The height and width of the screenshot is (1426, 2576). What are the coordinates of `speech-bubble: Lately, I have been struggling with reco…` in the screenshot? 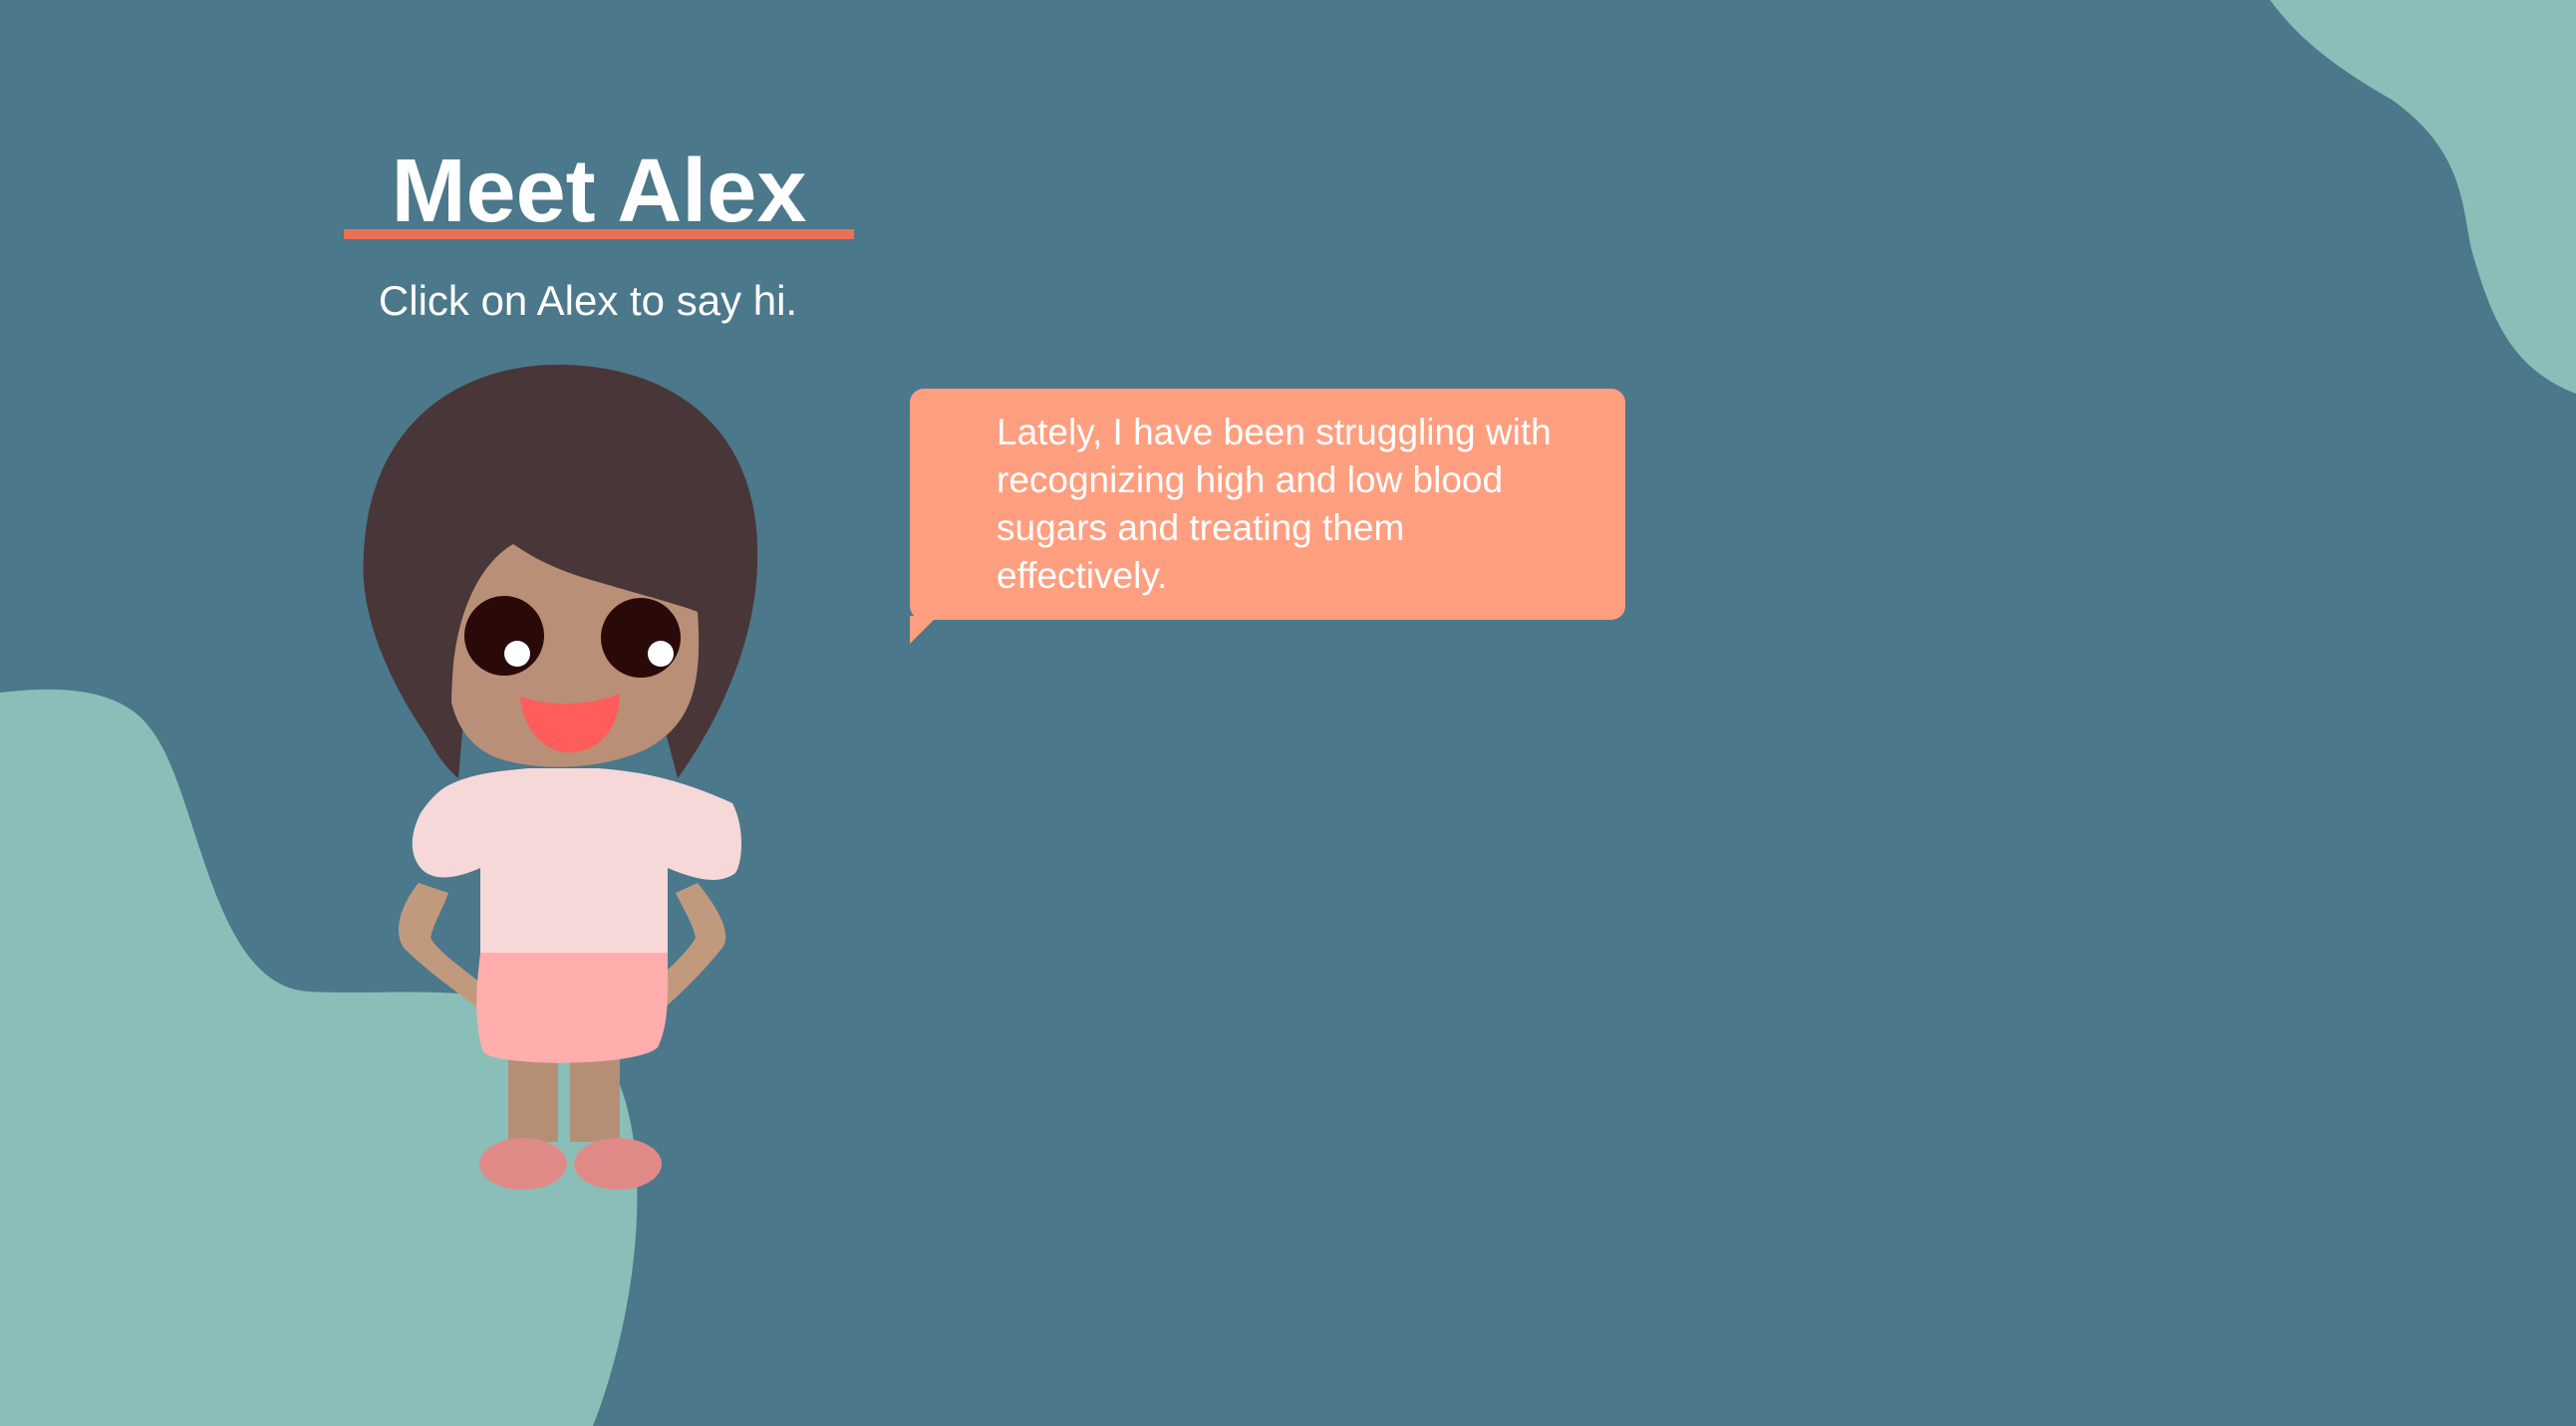 It's located at (1267, 504).